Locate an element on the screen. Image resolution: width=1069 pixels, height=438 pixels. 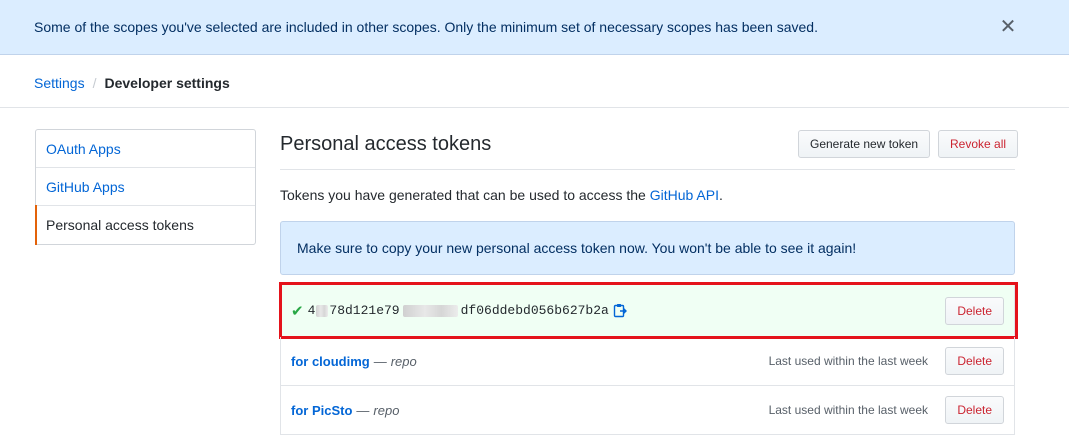
new-token-row: ✔ 4 78d121e79 df06ddebd056b627b2a Delete is located at coordinates (648, 310).